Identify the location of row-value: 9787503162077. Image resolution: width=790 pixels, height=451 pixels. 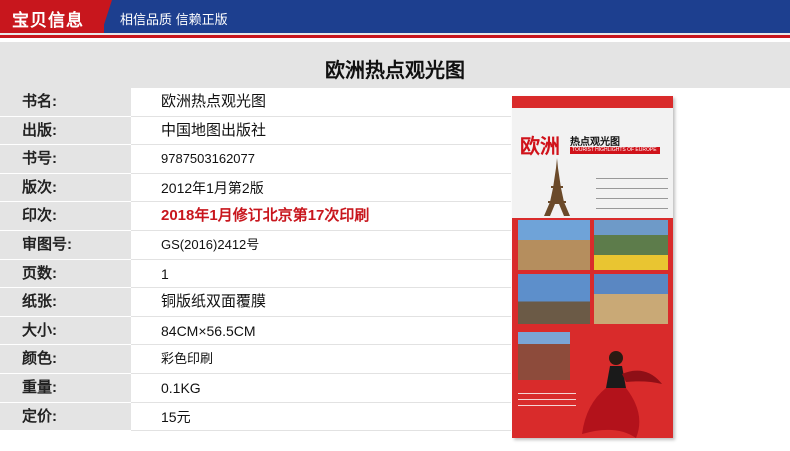
(321, 159).